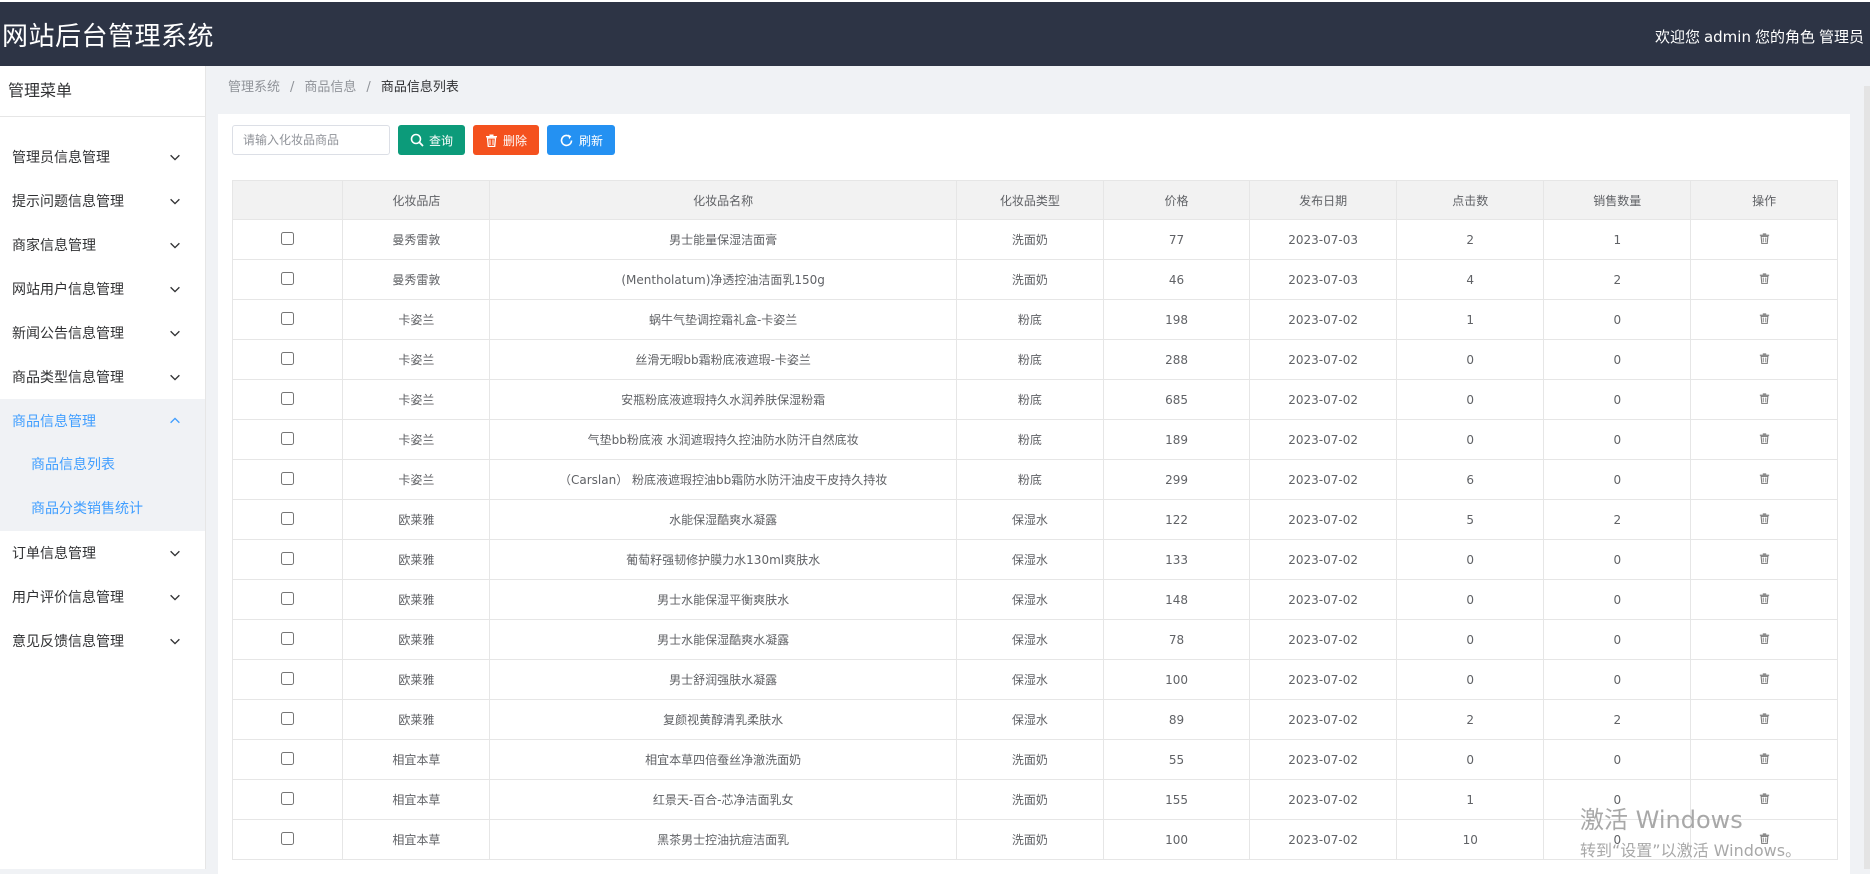 This screenshot has height=874, width=1870. What do you see at coordinates (723, 559) in the screenshot?
I see `product-name-cell: 葡萄籽强韧修护膜力水130ml爽肤水` at bounding box center [723, 559].